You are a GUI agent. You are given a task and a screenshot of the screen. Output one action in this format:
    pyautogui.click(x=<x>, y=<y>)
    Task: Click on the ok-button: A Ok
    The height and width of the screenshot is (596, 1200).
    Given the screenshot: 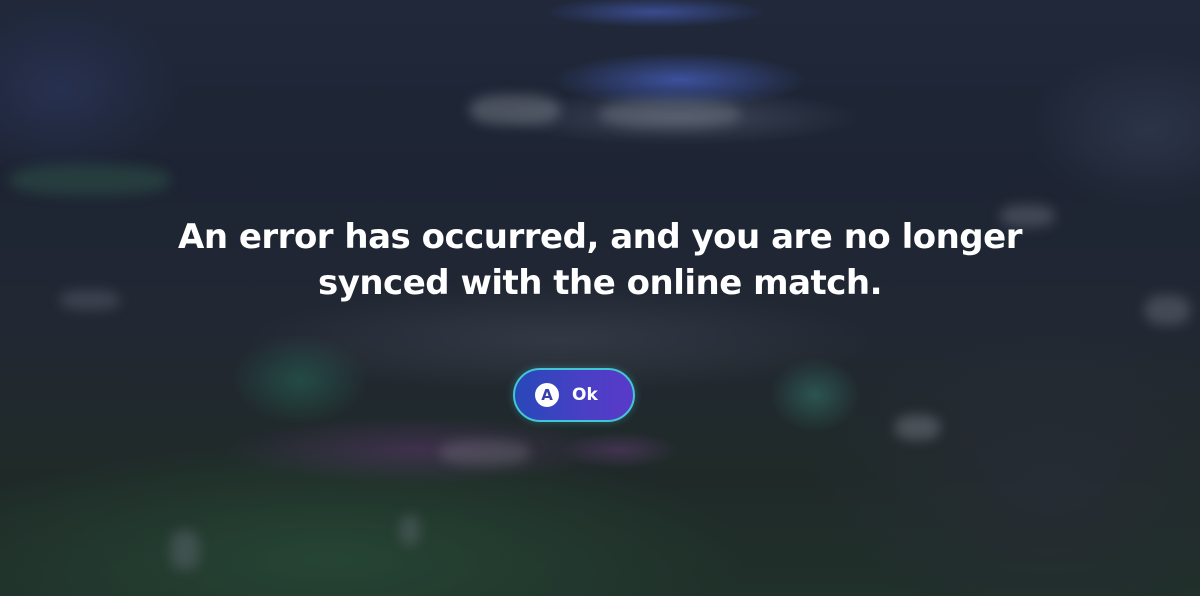 What is the action you would take?
    pyautogui.click(x=574, y=395)
    